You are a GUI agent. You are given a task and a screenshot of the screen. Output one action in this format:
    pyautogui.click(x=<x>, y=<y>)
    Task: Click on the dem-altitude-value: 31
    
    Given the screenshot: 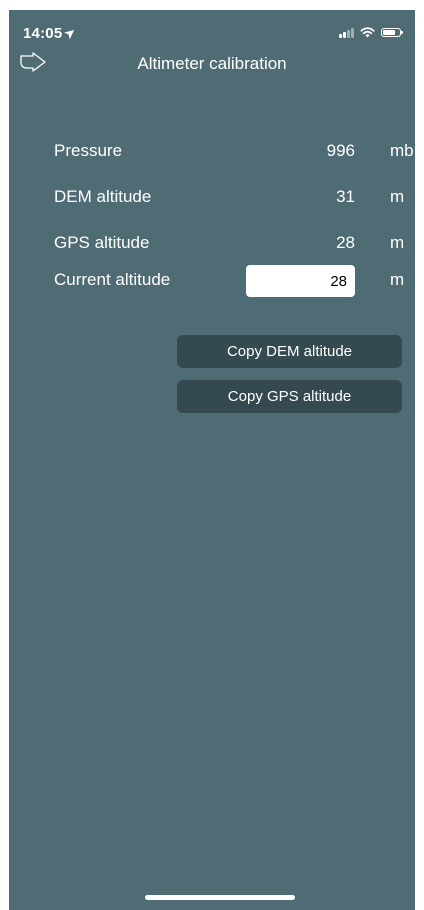 What is the action you would take?
    pyautogui.click(x=345, y=196)
    